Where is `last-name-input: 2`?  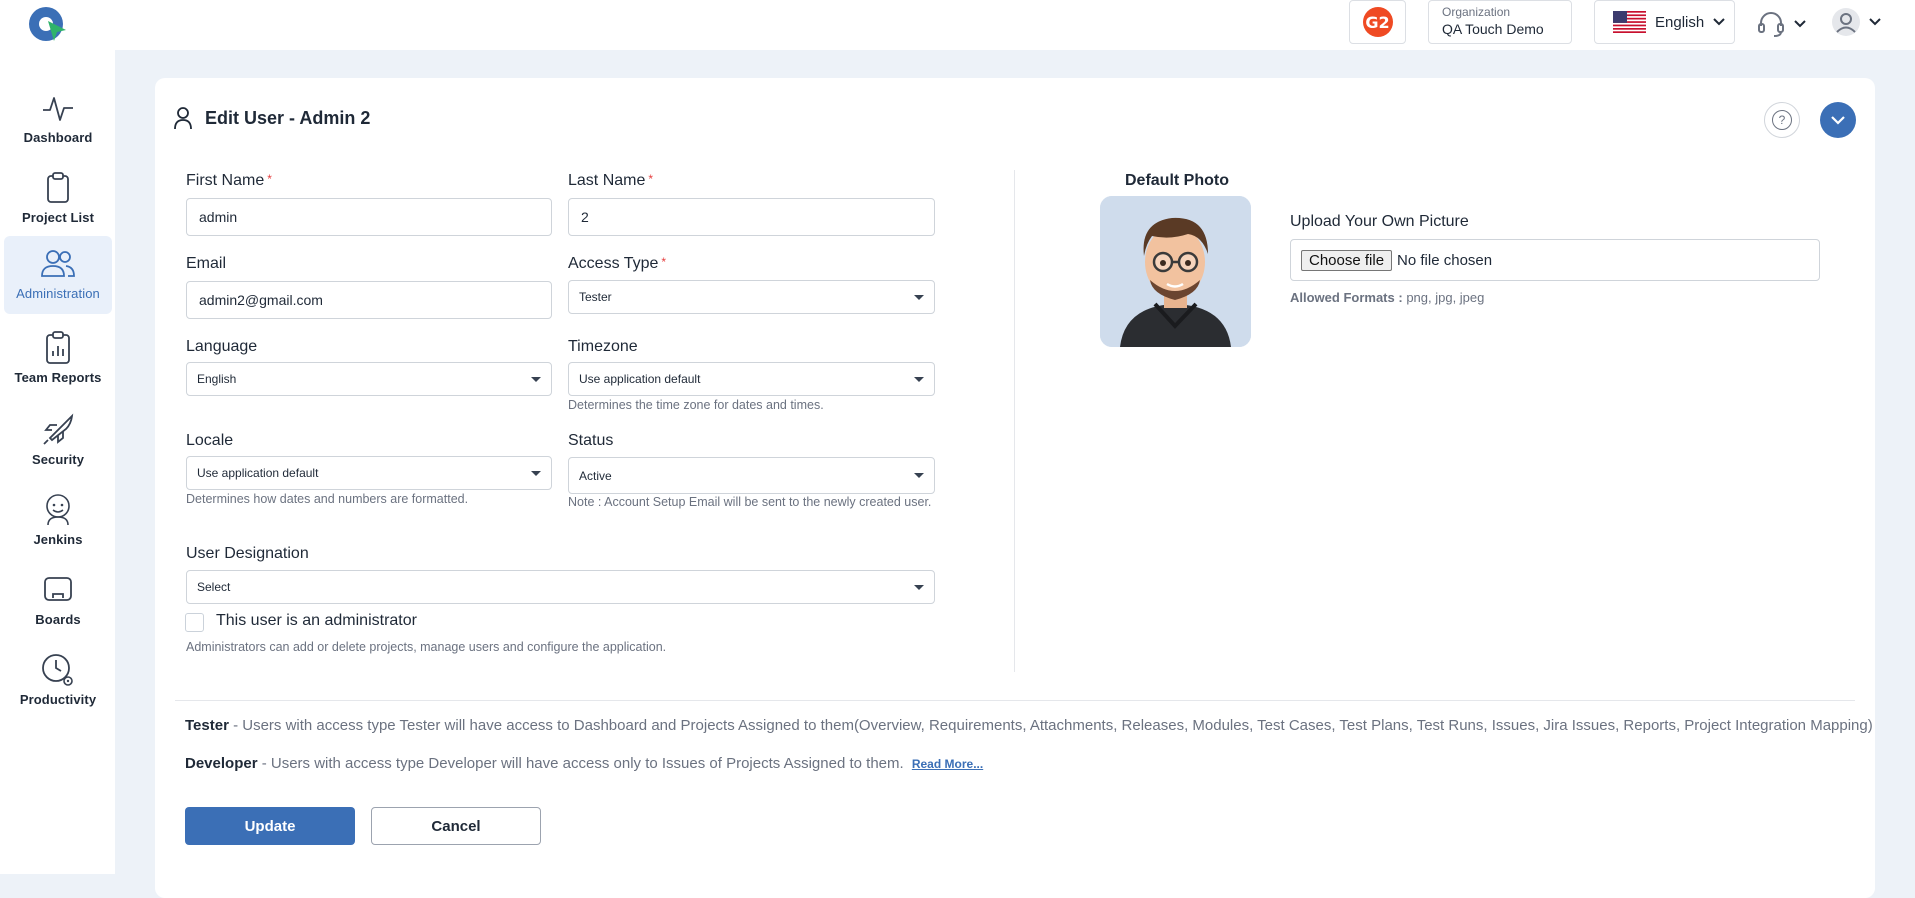
last-name-input: 2 is located at coordinates (751, 217).